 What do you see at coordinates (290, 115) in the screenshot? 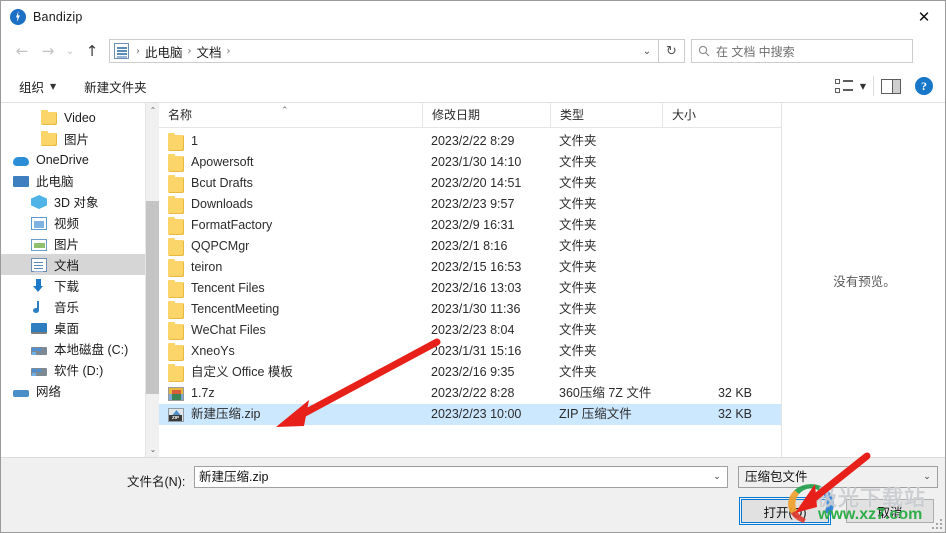
I see `column-header-name: 名称 ⌃` at bounding box center [290, 115].